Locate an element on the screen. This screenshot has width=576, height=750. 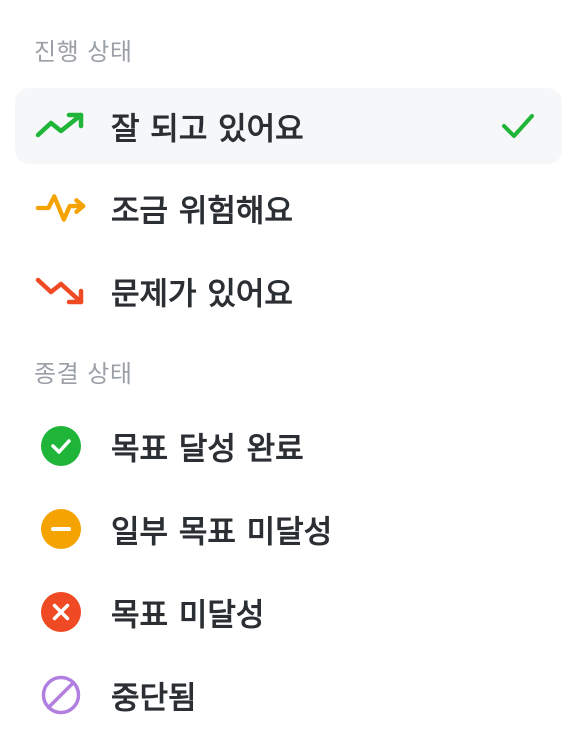
trend-up-icon is located at coordinates (61, 126).